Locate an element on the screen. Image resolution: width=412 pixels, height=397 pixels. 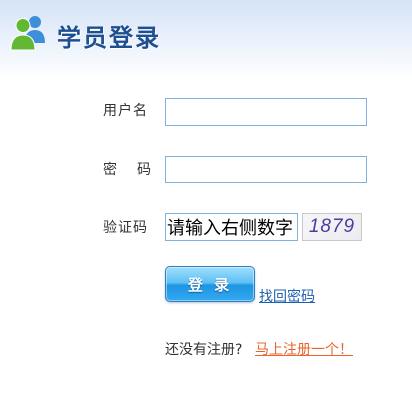
username-label: 用户名 is located at coordinates (125, 111).